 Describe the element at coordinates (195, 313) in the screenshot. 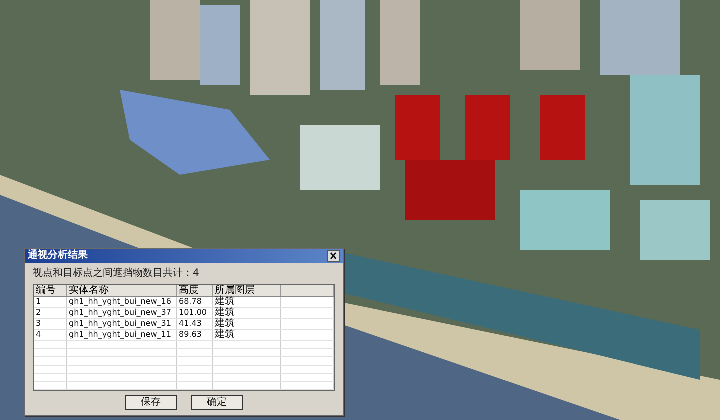

I see `table-cell: 101.00` at that location.